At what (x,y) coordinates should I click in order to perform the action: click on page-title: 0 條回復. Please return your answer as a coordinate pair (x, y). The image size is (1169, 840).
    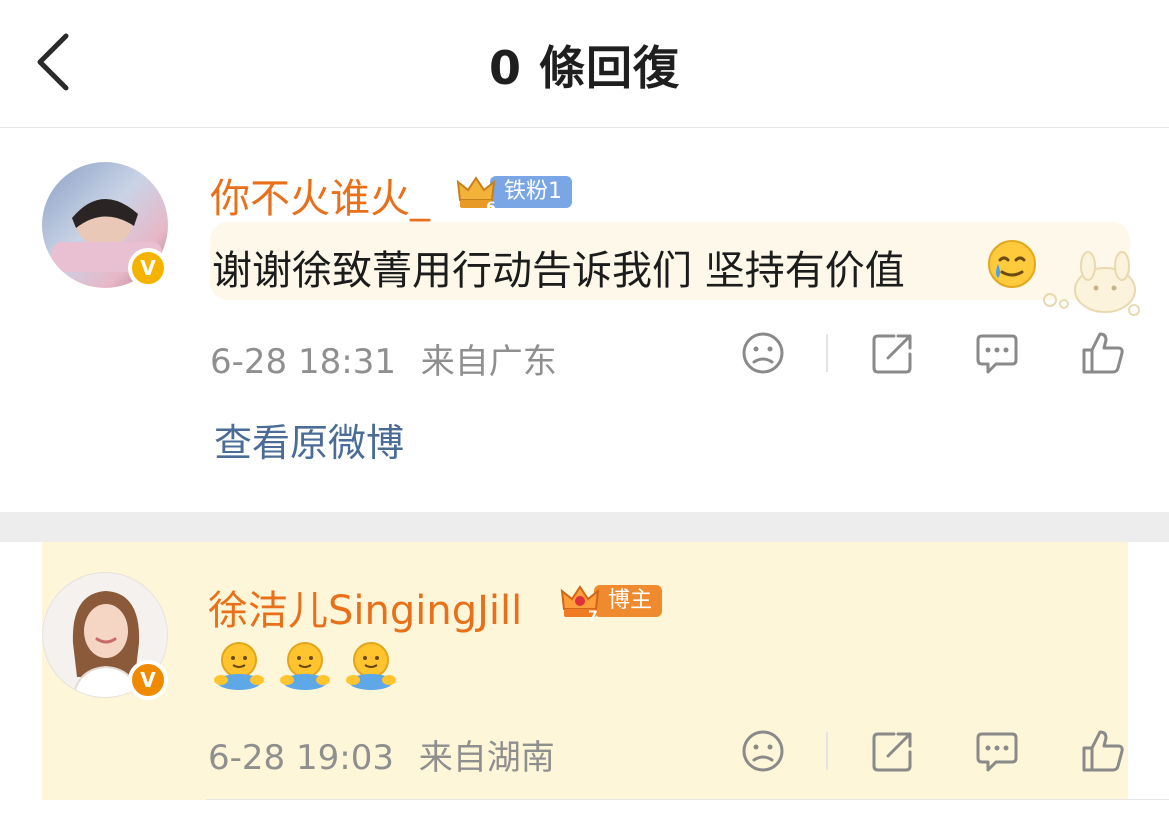
    Looking at the image, I should click on (584, 68).